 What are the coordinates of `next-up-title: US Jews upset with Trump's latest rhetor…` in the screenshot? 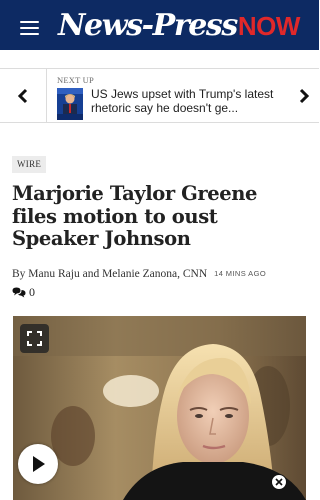 It's located at (188, 101).